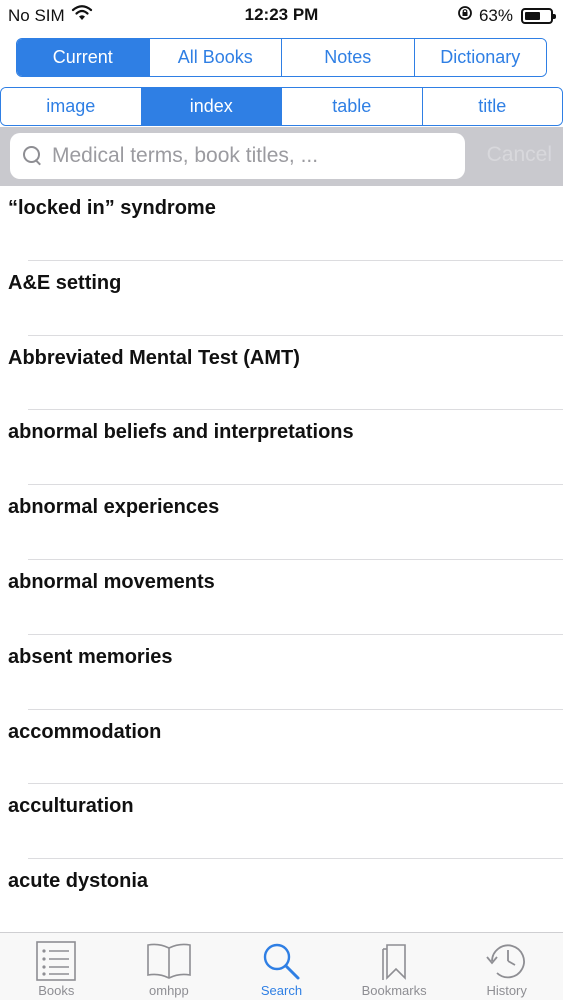 This screenshot has height=1000, width=563. I want to click on status-right: 63%, so click(506, 15).